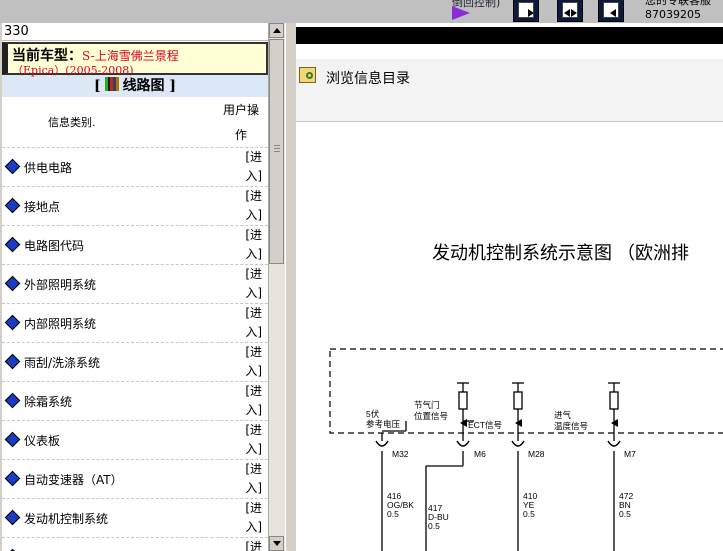 The height and width of the screenshot is (551, 723). Describe the element at coordinates (130, 56) in the screenshot. I see `model-value: S-上海雪佛兰景程` at that location.